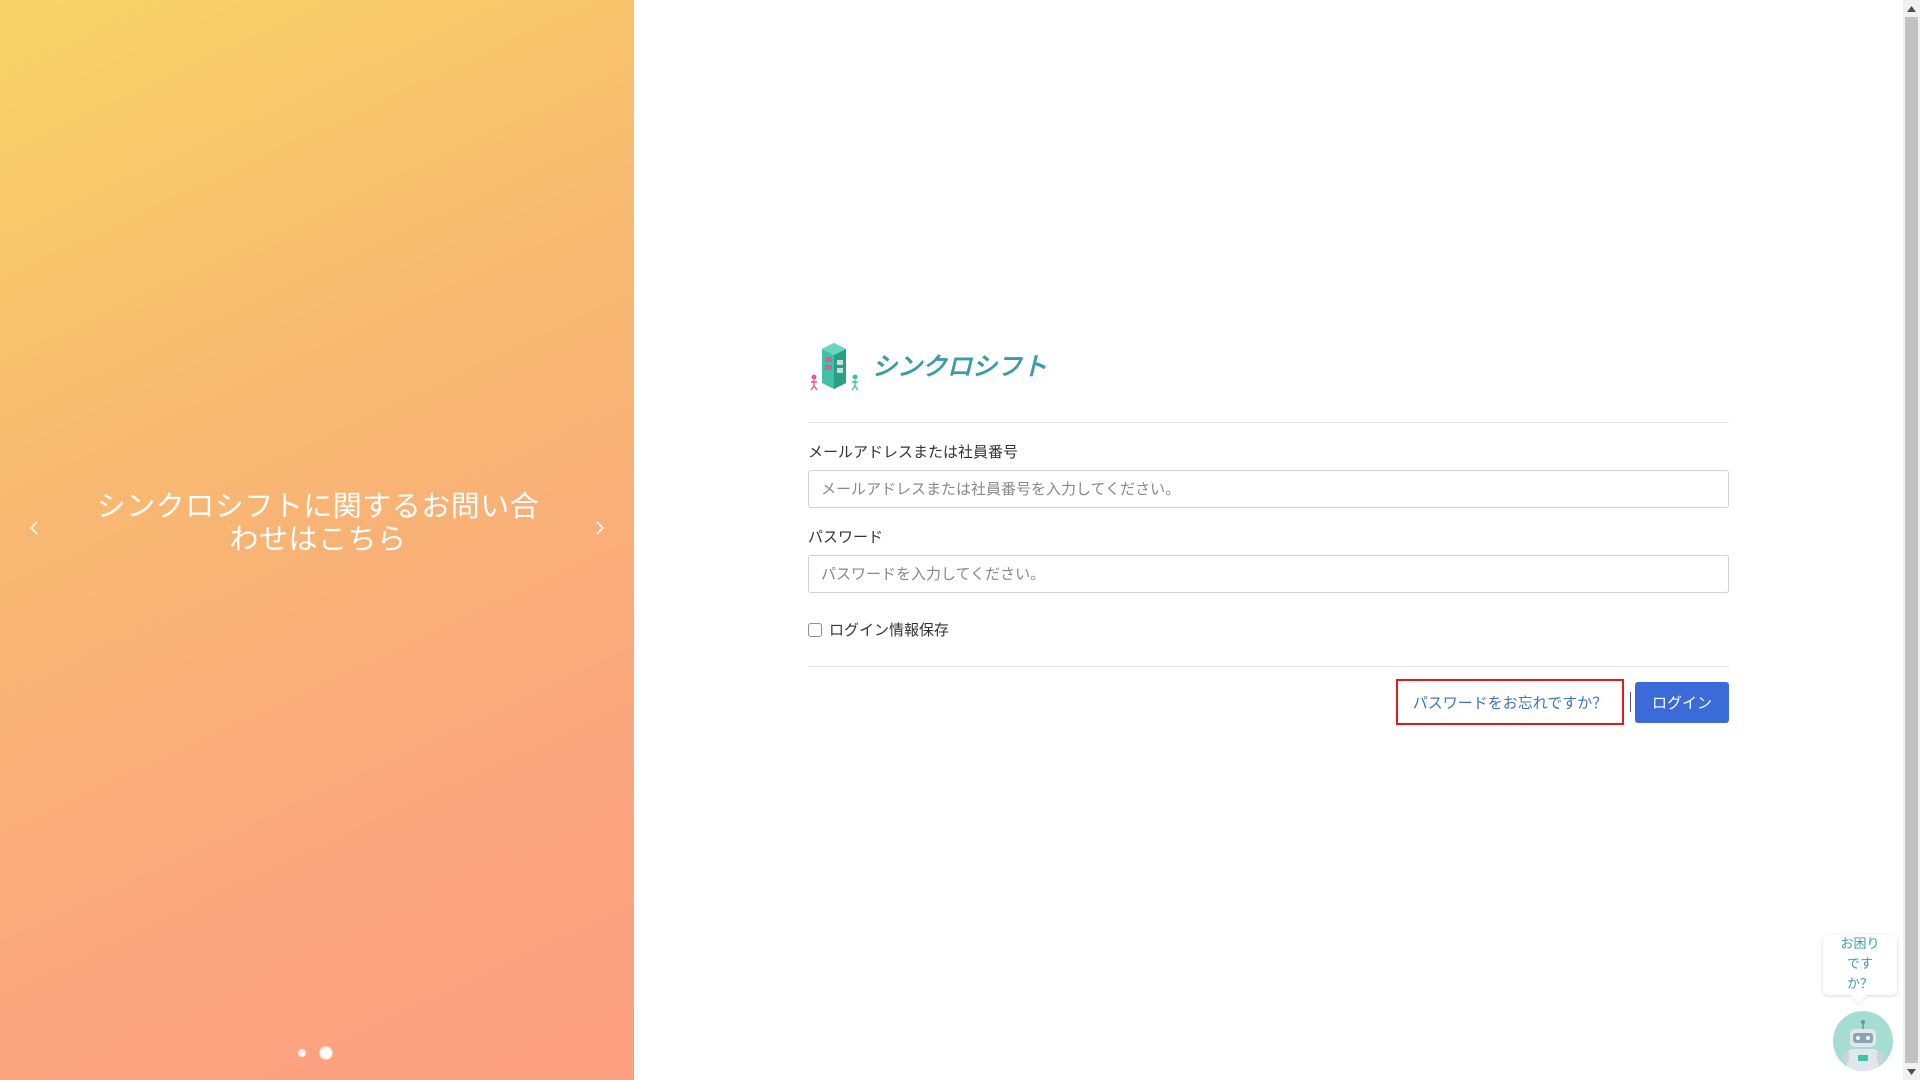 The height and width of the screenshot is (1080, 1920). Describe the element at coordinates (1268, 365) in the screenshot. I see `logo: シンクロシフト` at that location.